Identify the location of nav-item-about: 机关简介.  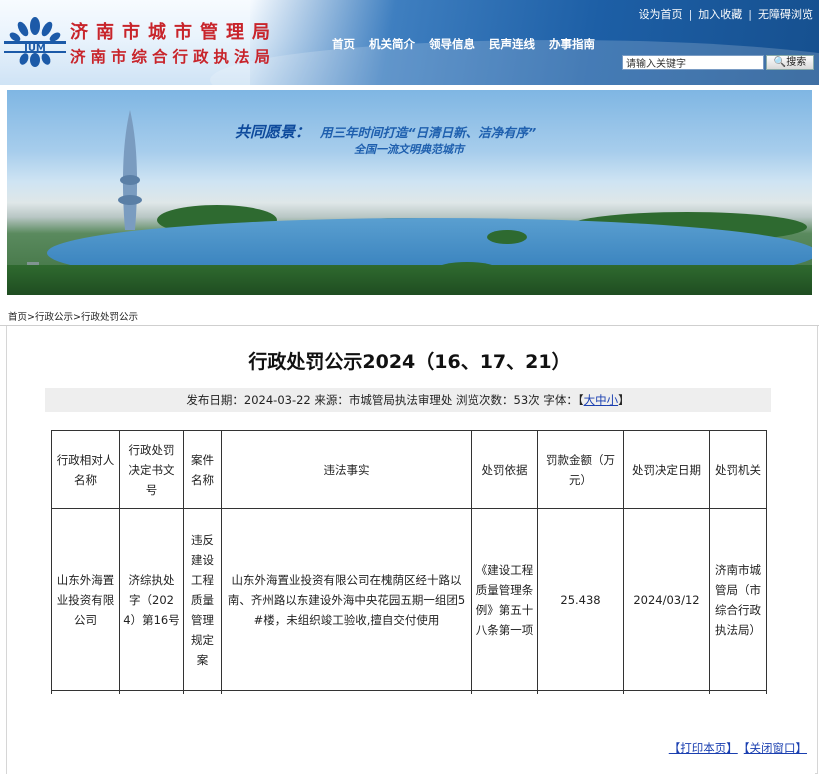
(392, 44).